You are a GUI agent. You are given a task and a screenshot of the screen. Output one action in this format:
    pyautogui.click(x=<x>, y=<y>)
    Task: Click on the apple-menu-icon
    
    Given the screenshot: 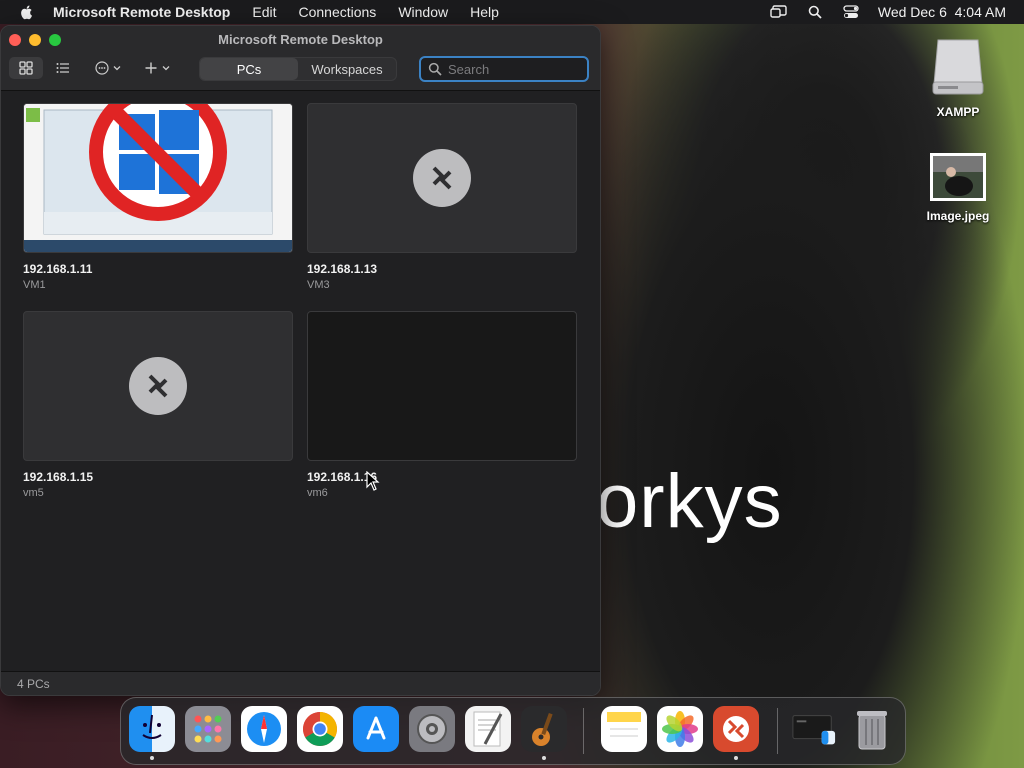 What is the action you would take?
    pyautogui.click(x=27, y=12)
    